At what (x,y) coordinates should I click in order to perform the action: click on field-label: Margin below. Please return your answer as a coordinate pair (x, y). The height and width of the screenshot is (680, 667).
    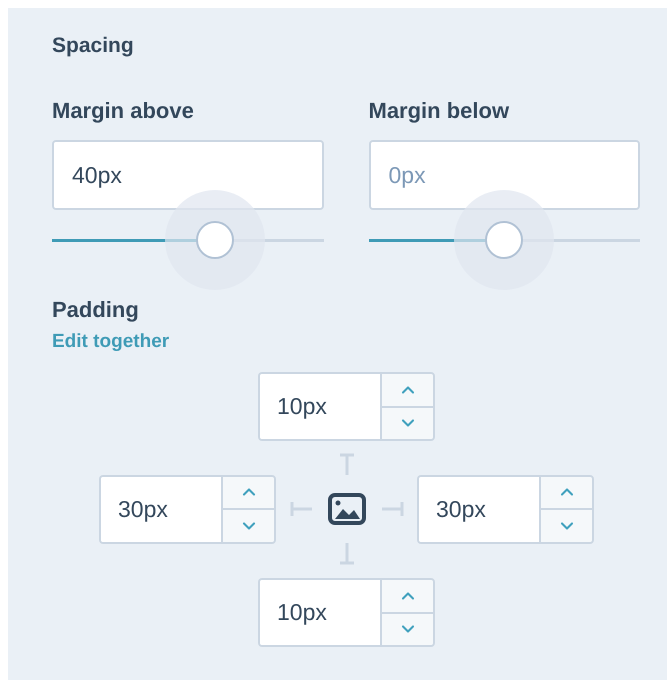
    Looking at the image, I should click on (439, 111).